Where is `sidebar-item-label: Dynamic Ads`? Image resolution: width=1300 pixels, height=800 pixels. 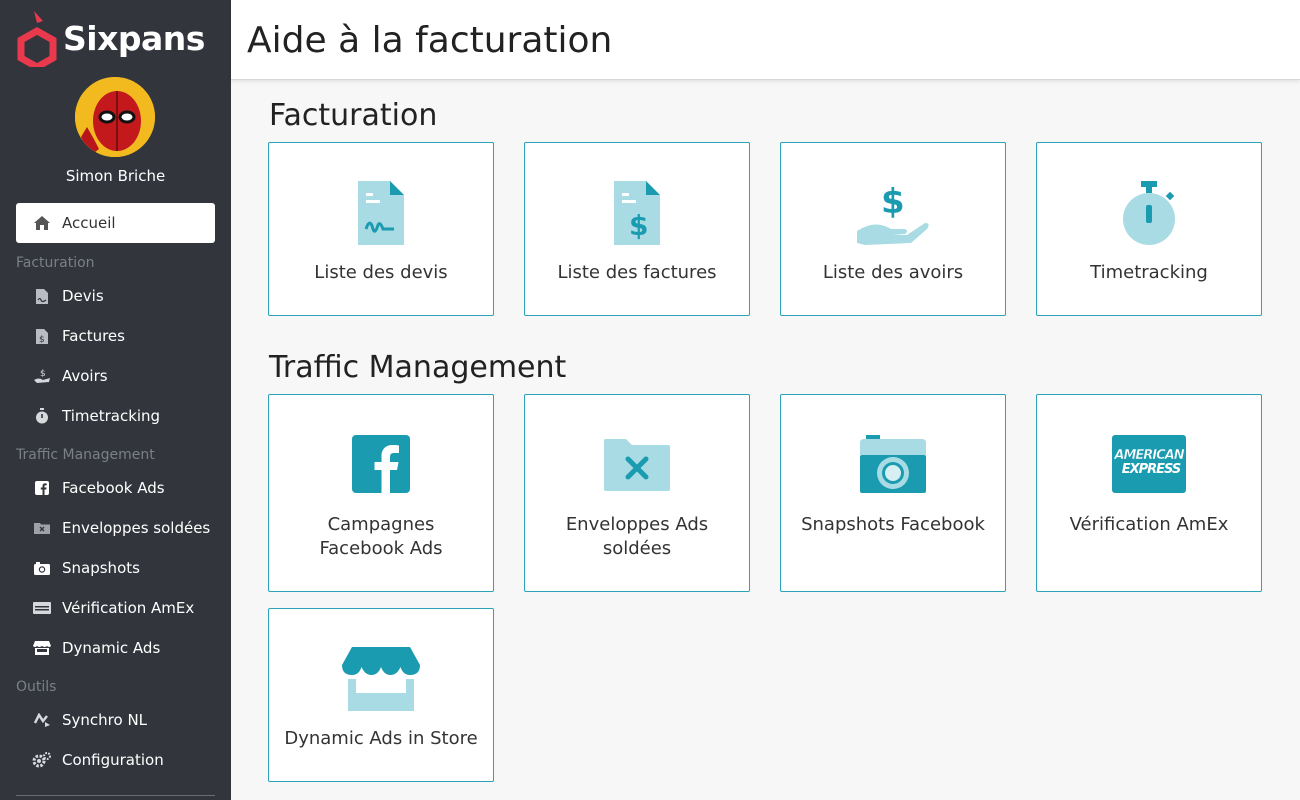 sidebar-item-label: Dynamic Ads is located at coordinates (111, 648).